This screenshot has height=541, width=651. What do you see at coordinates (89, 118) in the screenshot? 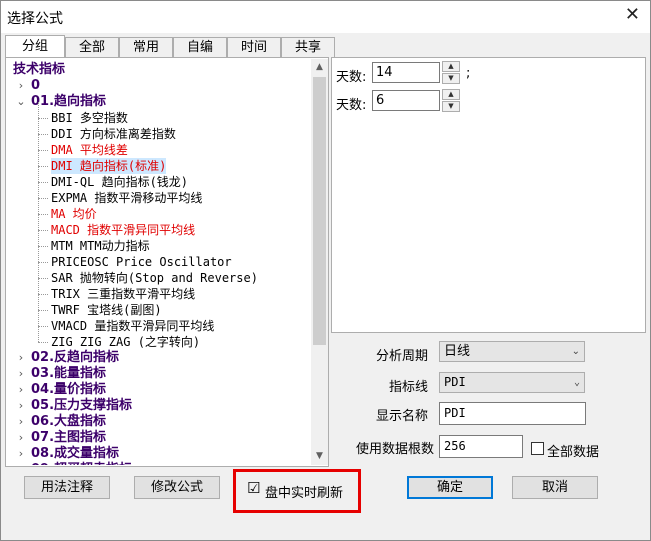
I see `tree-item-label: BBI 多空指数` at bounding box center [89, 118].